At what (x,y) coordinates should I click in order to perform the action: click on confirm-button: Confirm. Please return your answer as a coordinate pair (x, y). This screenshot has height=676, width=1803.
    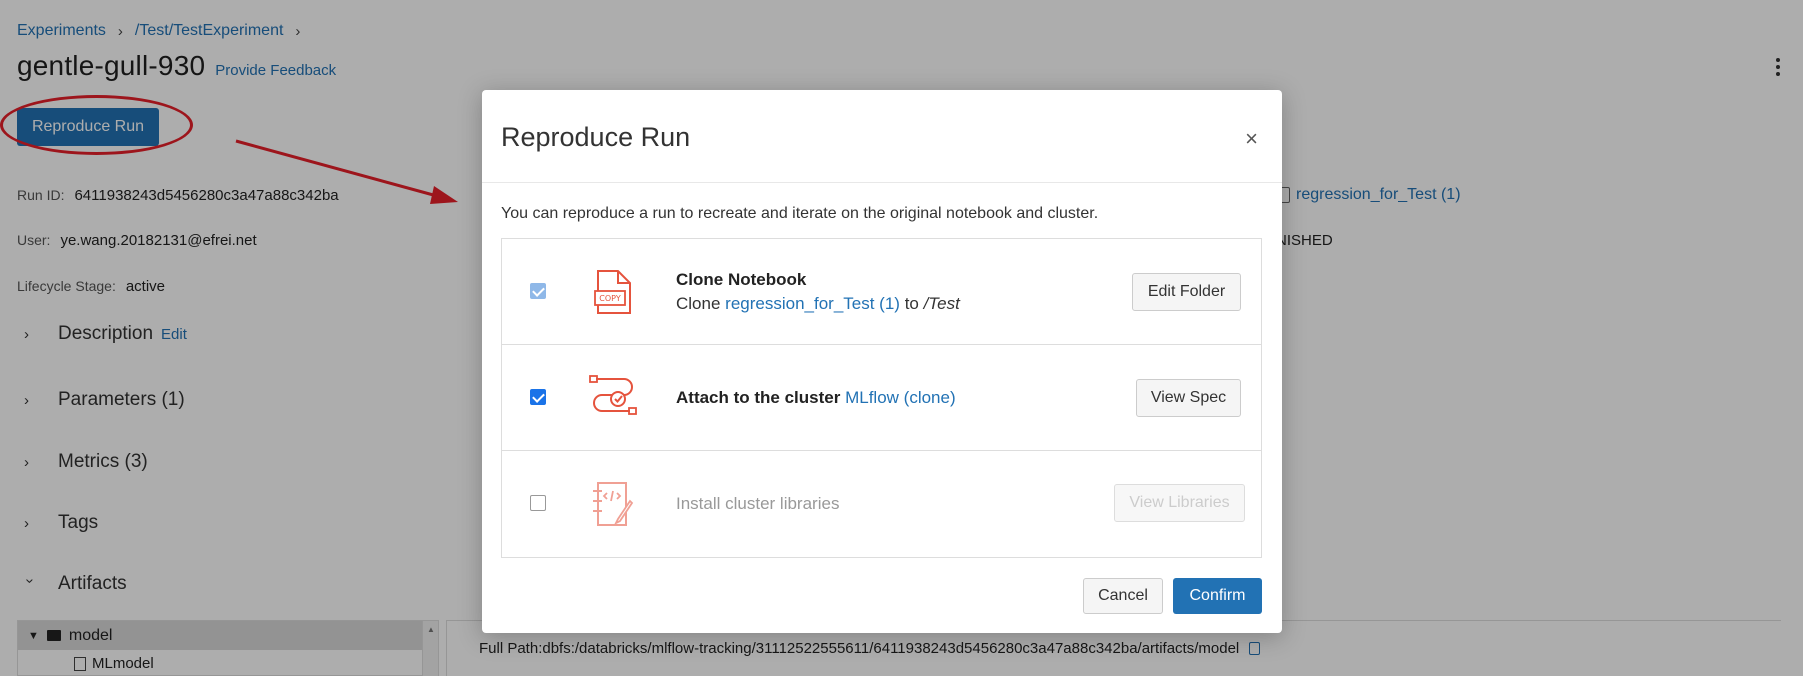
    Looking at the image, I should click on (1217, 596).